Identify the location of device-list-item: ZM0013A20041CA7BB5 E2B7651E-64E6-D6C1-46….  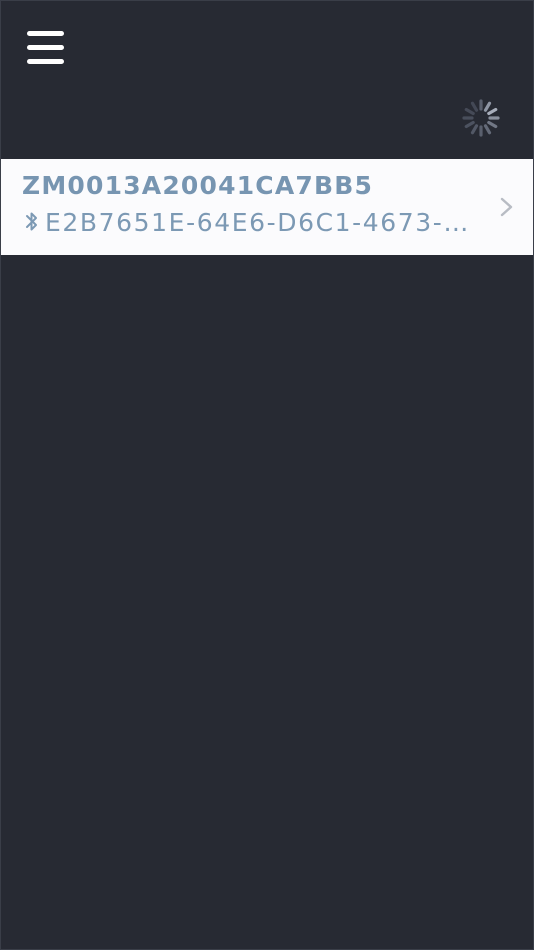
(267, 207).